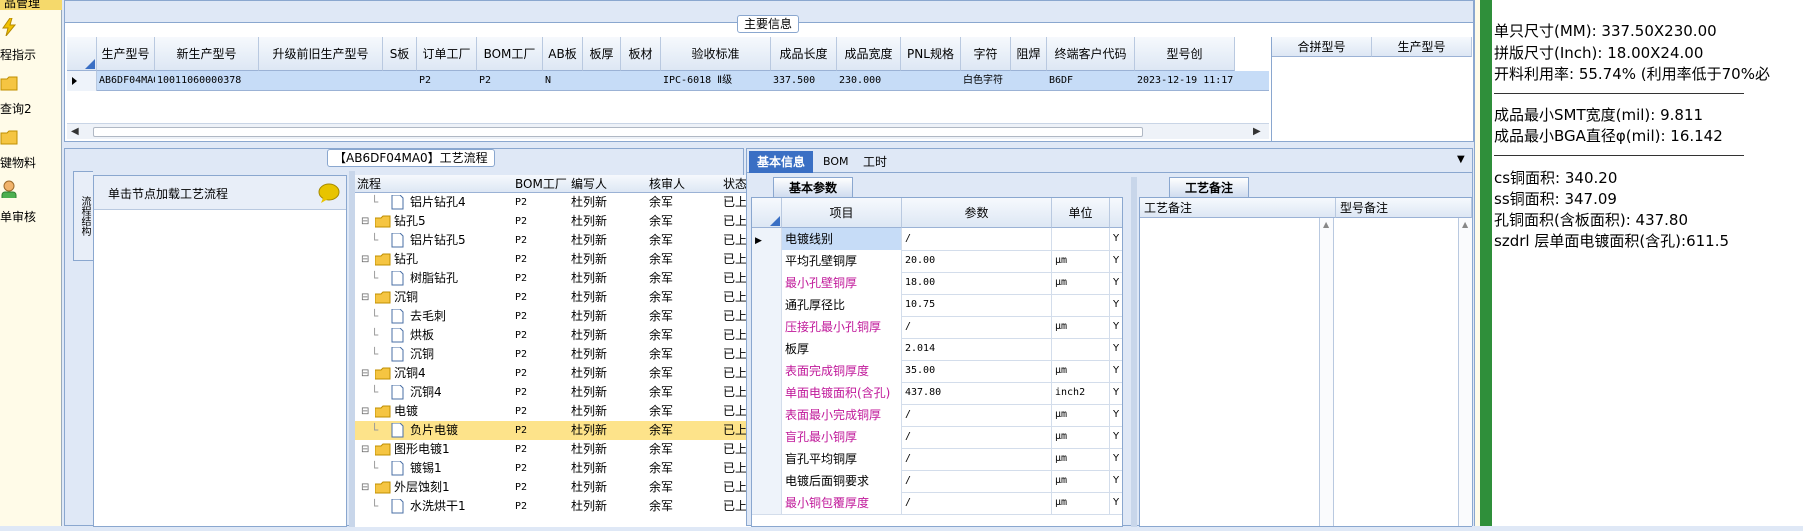 This screenshot has width=1803, height=531. Describe the element at coordinates (869, 81) in the screenshot. I see `table-cell: 230.000` at that location.